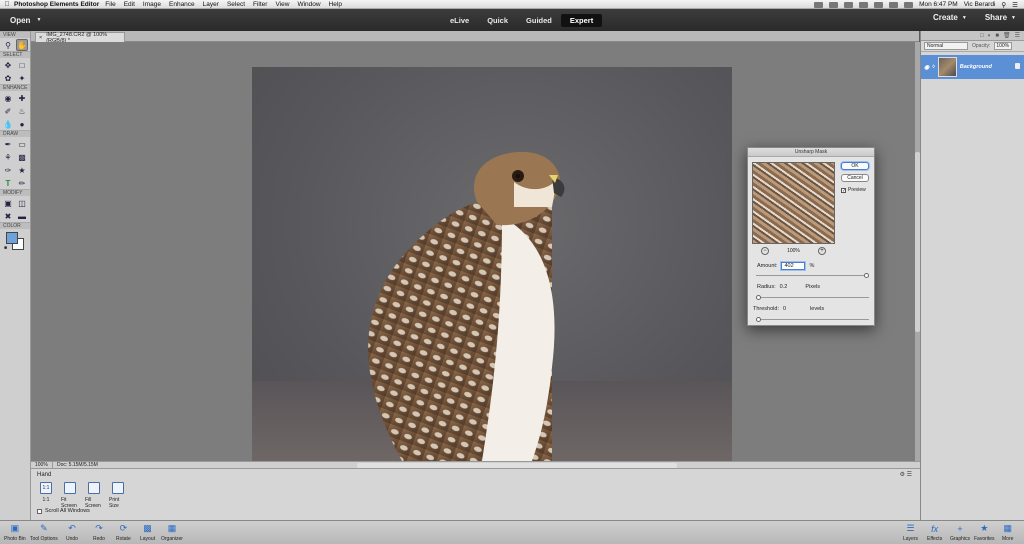  What do you see at coordinates (784, 287) in the screenshot?
I see `radius-value: 0.2` at bounding box center [784, 287].